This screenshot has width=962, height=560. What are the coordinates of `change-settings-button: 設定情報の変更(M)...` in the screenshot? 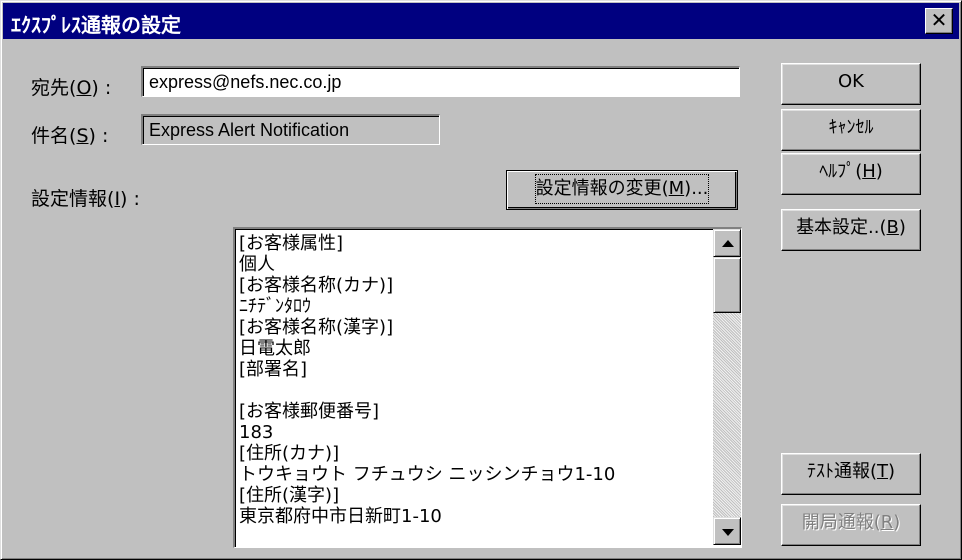 It's located at (622, 190).